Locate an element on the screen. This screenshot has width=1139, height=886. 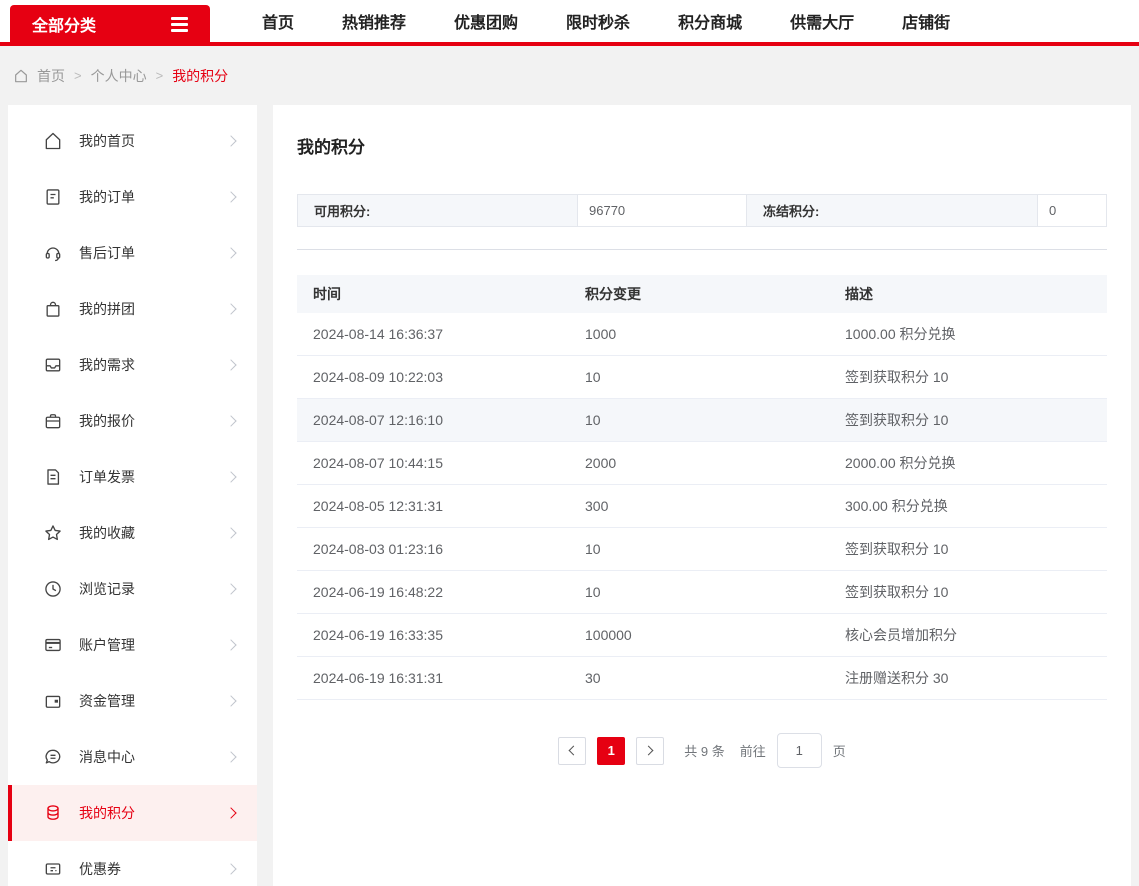
sidebar-item-my-home: 我的首页 is located at coordinates (132, 141).